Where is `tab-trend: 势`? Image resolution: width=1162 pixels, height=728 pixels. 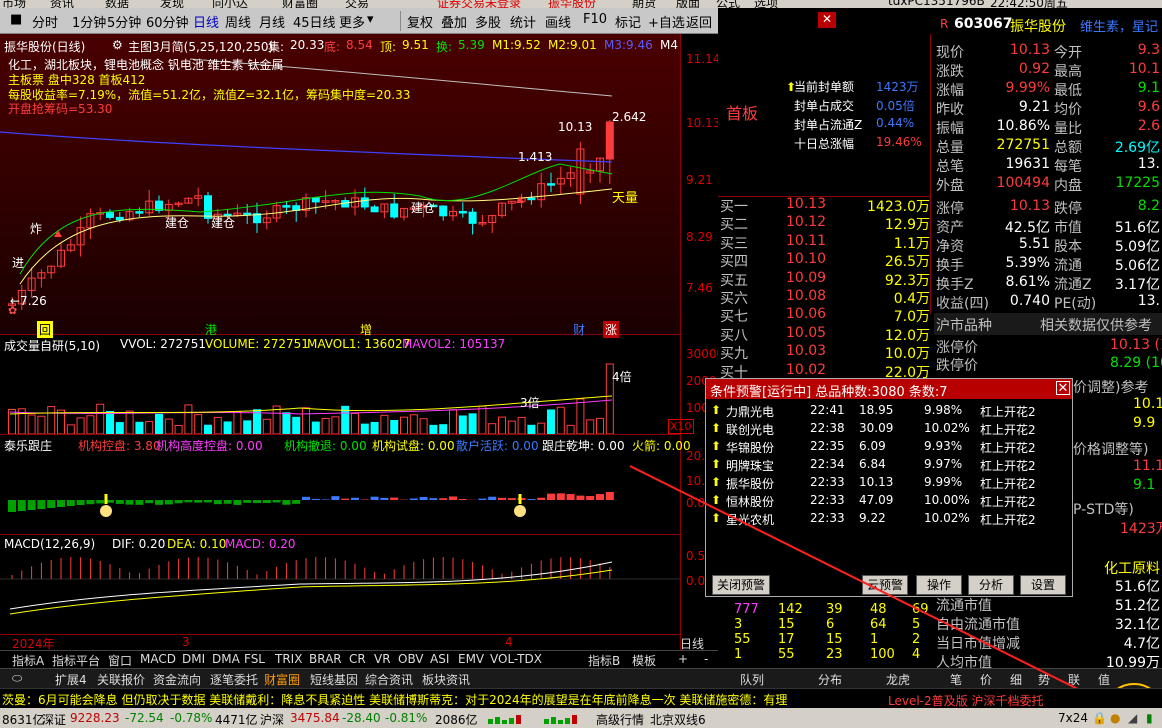 tab-trend: 势 is located at coordinates (1044, 679).